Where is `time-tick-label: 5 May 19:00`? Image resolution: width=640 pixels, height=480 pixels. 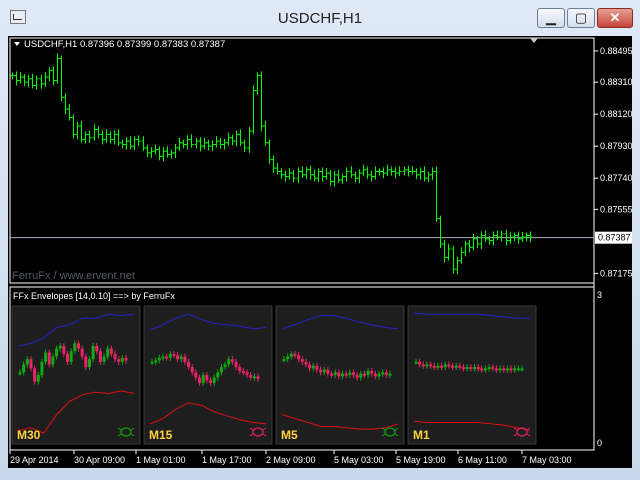 time-tick-label: 5 May 19:00 is located at coordinates (421, 460).